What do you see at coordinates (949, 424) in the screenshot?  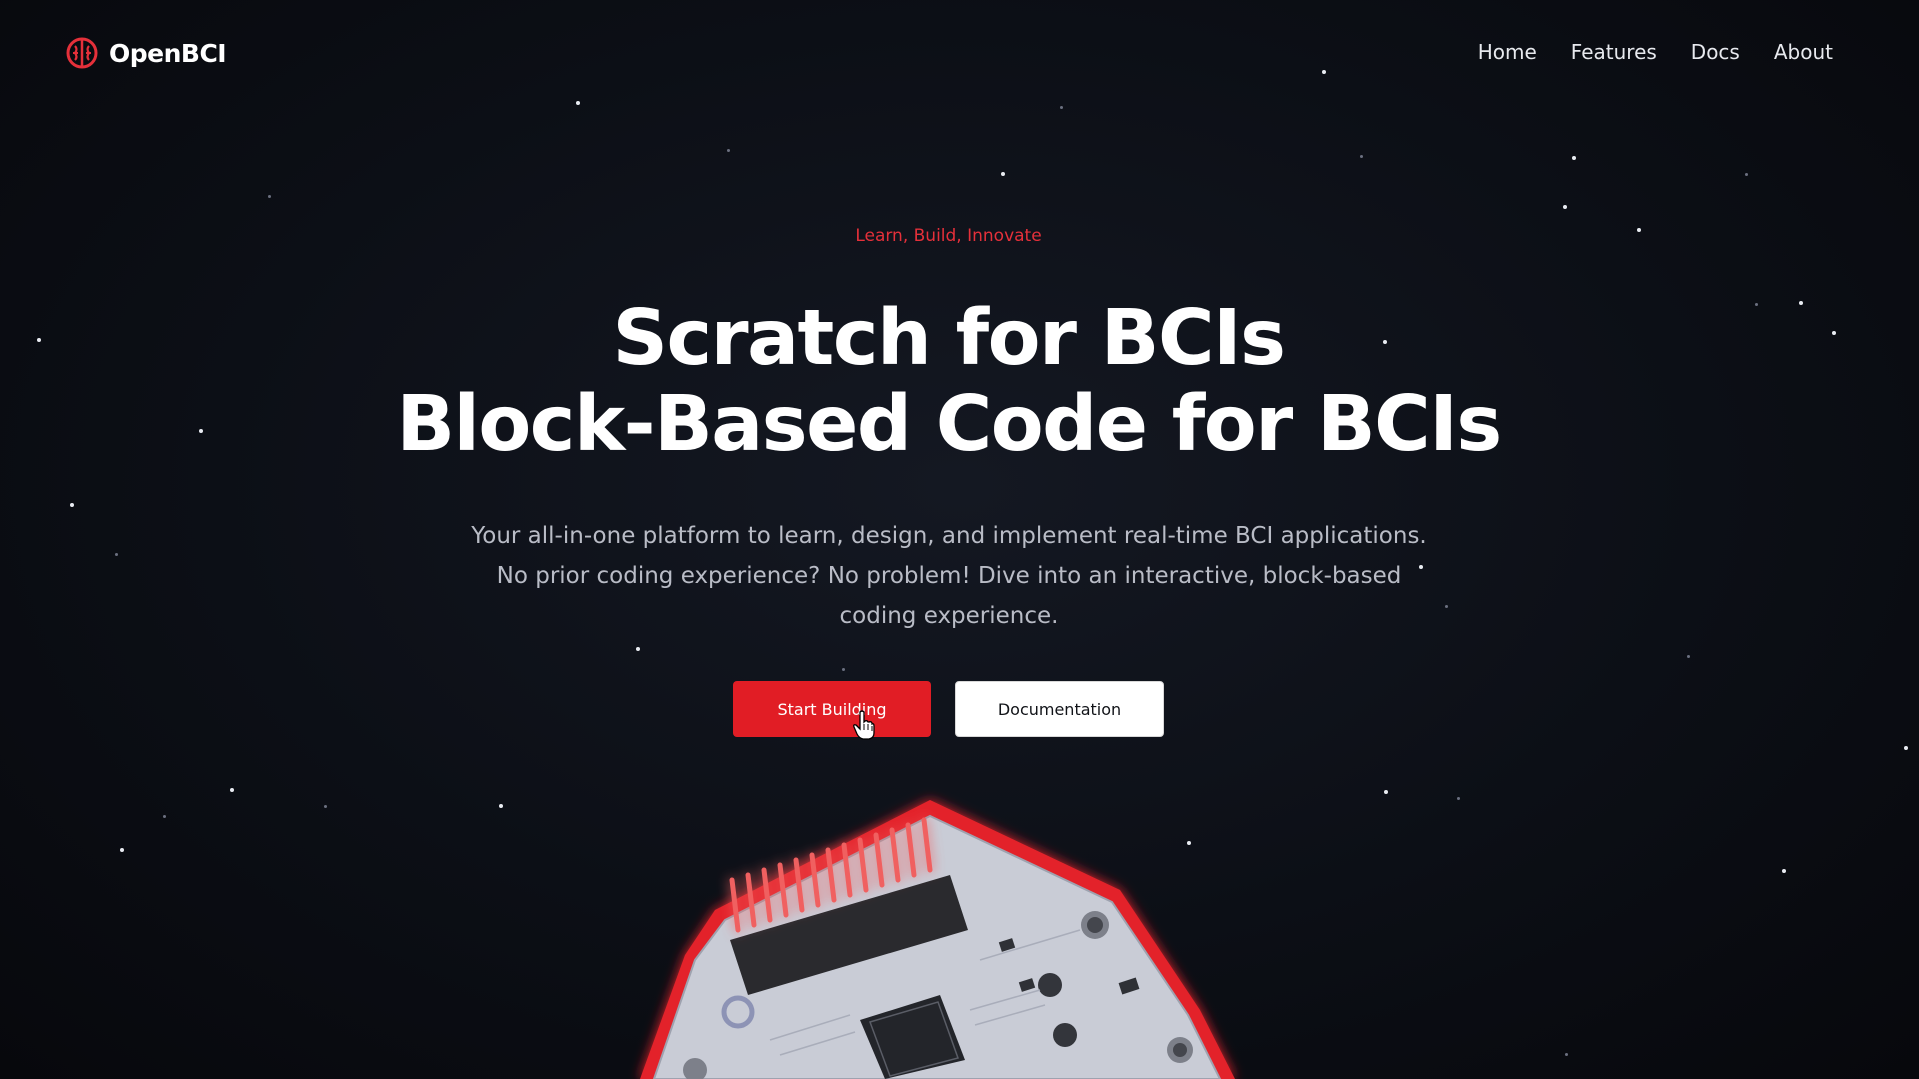 I see `hero-title-line-2: Block-Based Code for BCIs` at bounding box center [949, 424].